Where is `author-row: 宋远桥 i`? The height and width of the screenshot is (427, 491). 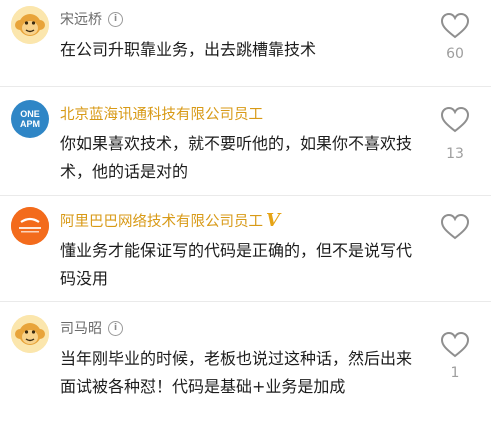
author-row: 宋远桥 i is located at coordinates (91, 19).